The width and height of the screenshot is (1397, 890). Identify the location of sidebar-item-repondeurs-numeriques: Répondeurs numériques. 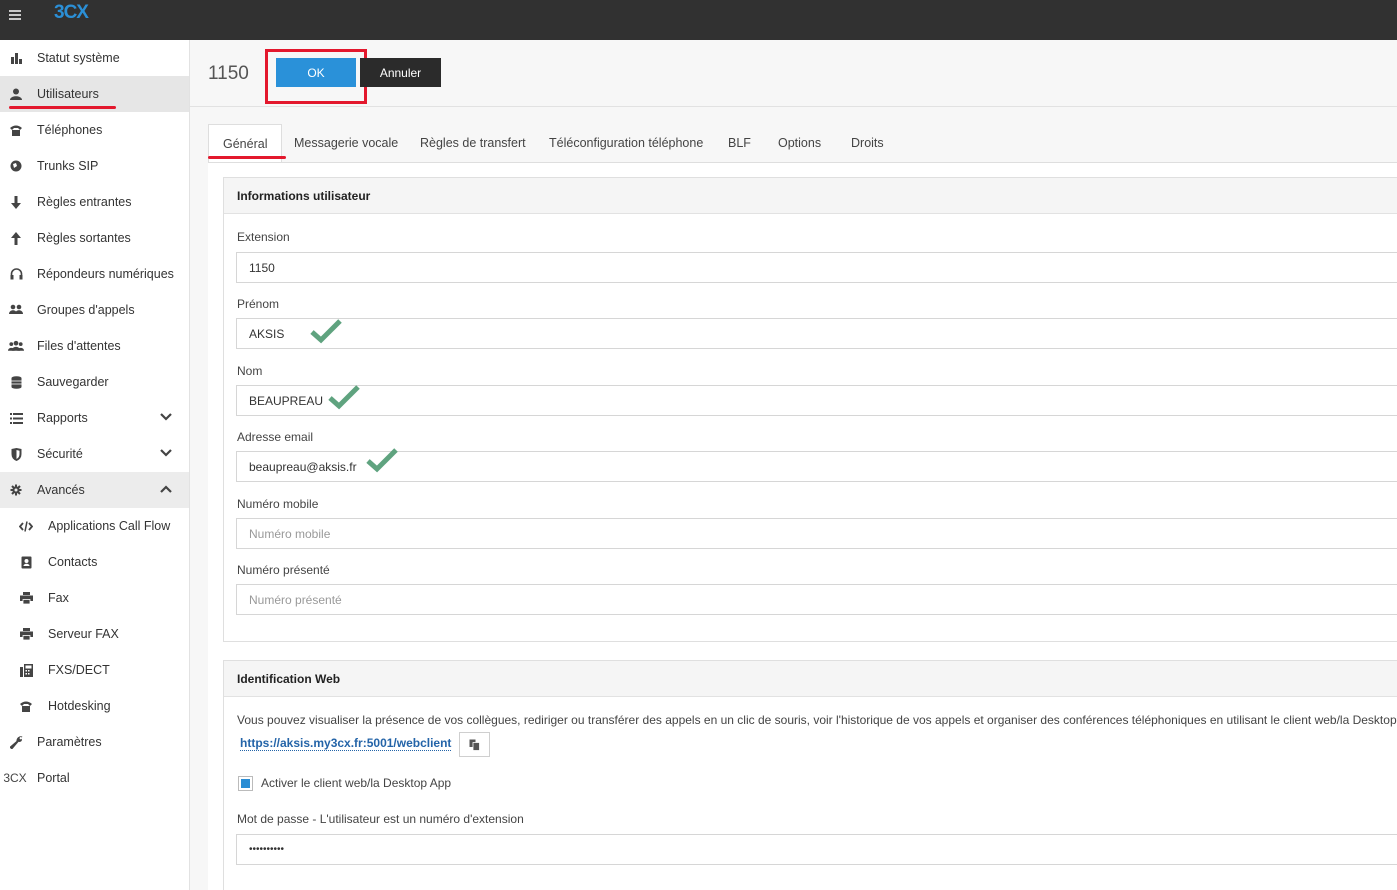
(94, 274).